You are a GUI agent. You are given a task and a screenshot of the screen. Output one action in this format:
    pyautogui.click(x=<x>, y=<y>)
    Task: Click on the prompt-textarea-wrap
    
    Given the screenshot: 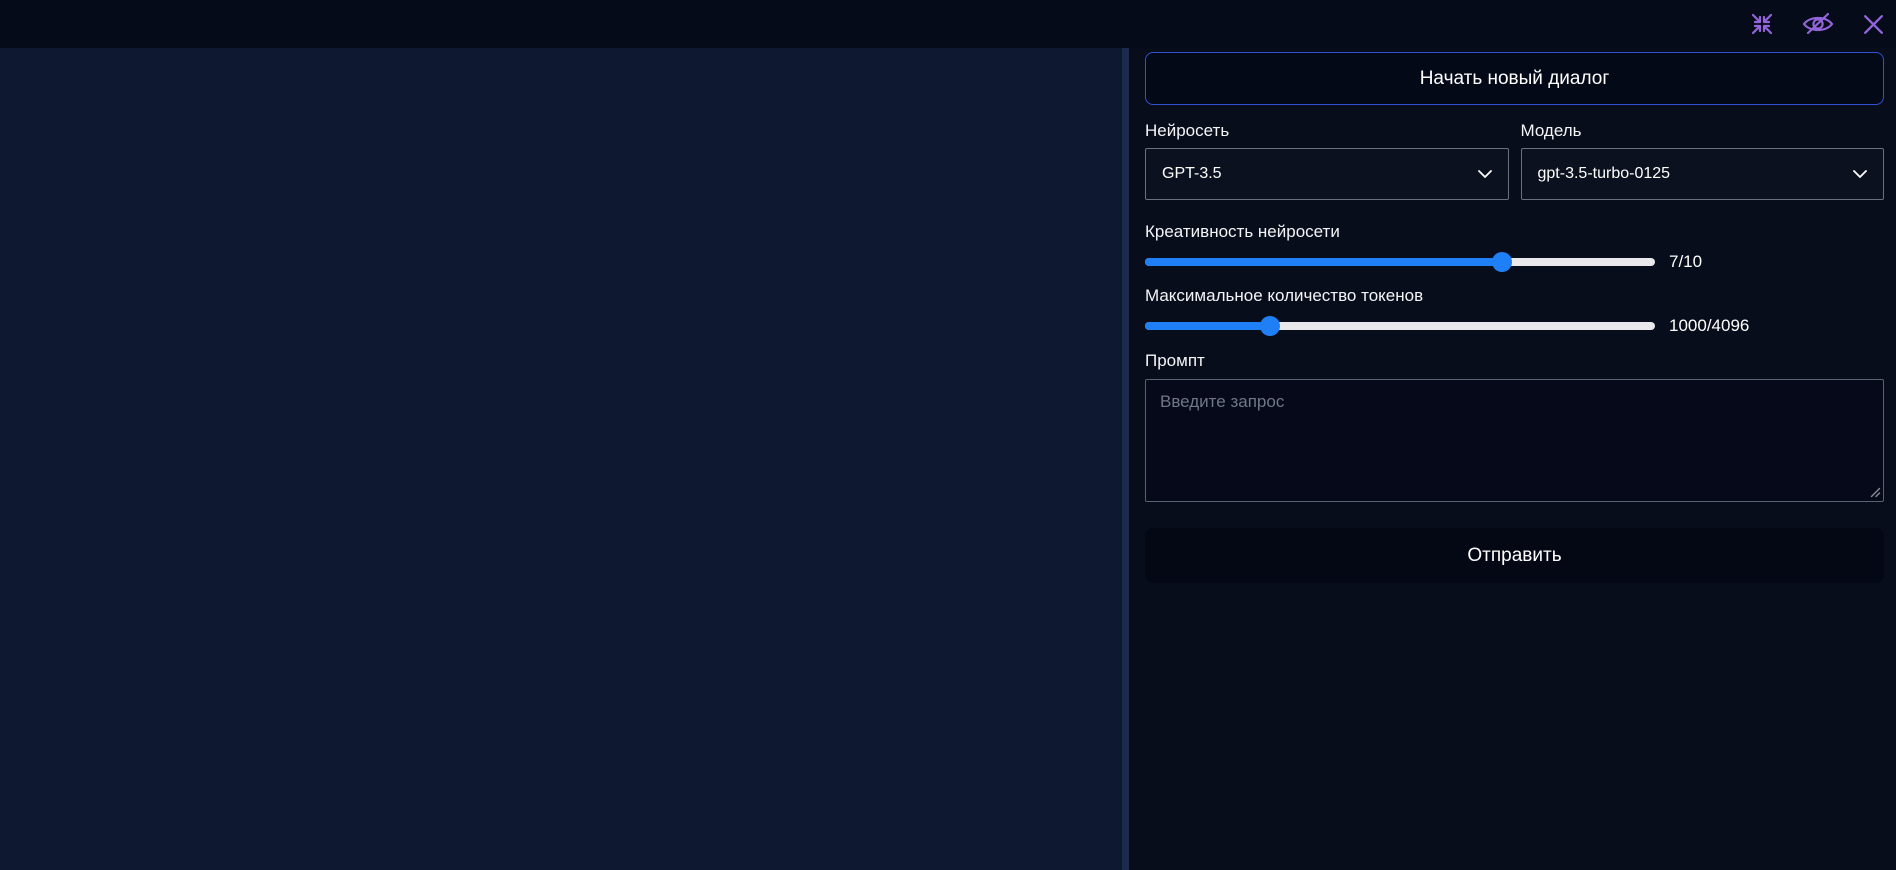 What is the action you would take?
    pyautogui.click(x=1514, y=440)
    